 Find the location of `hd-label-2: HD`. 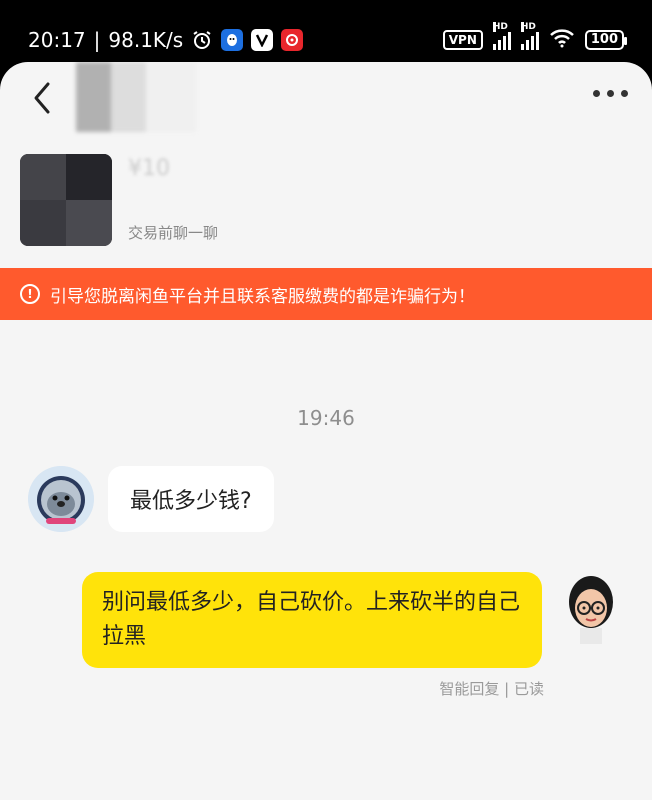

hd-label-2: HD is located at coordinates (528, 27).